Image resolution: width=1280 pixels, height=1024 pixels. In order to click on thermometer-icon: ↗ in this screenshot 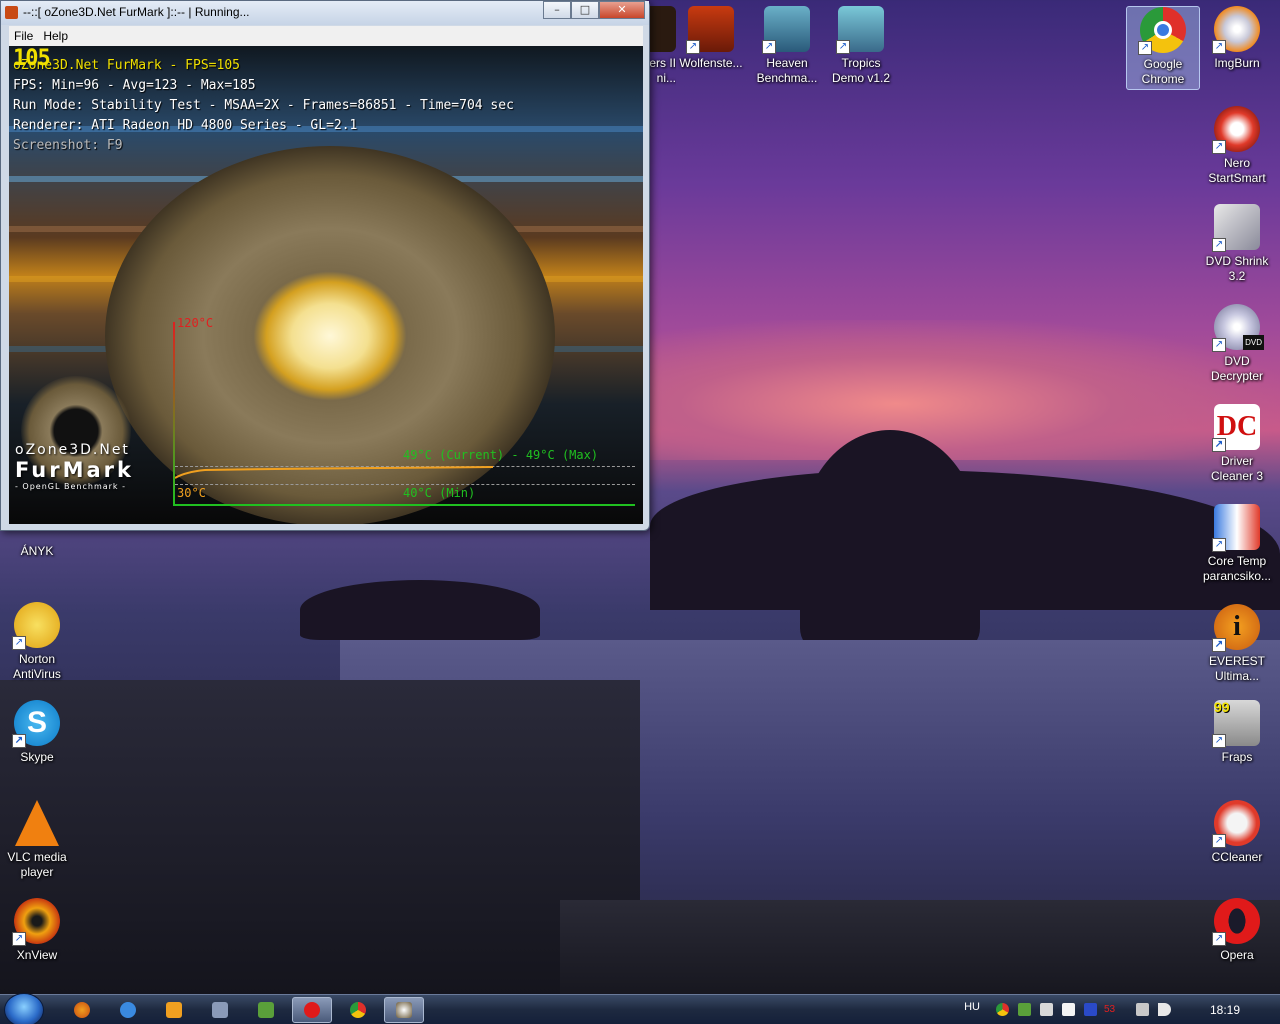, I will do `click(1236, 528)`.